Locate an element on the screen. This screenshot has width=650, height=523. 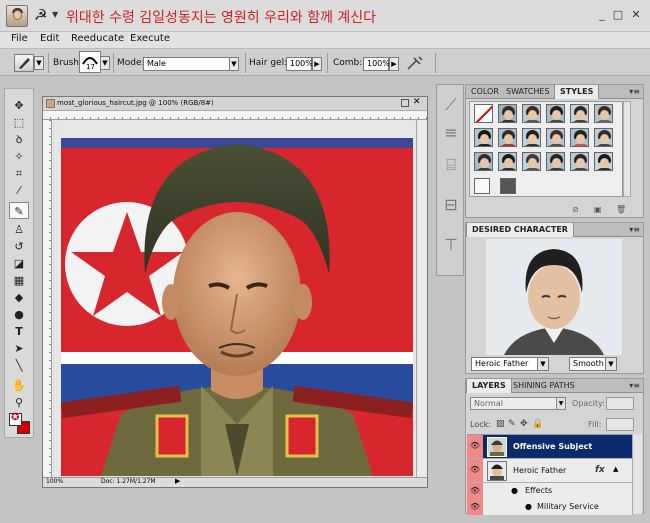
airbrush-icon is located at coordinates (415, 63).